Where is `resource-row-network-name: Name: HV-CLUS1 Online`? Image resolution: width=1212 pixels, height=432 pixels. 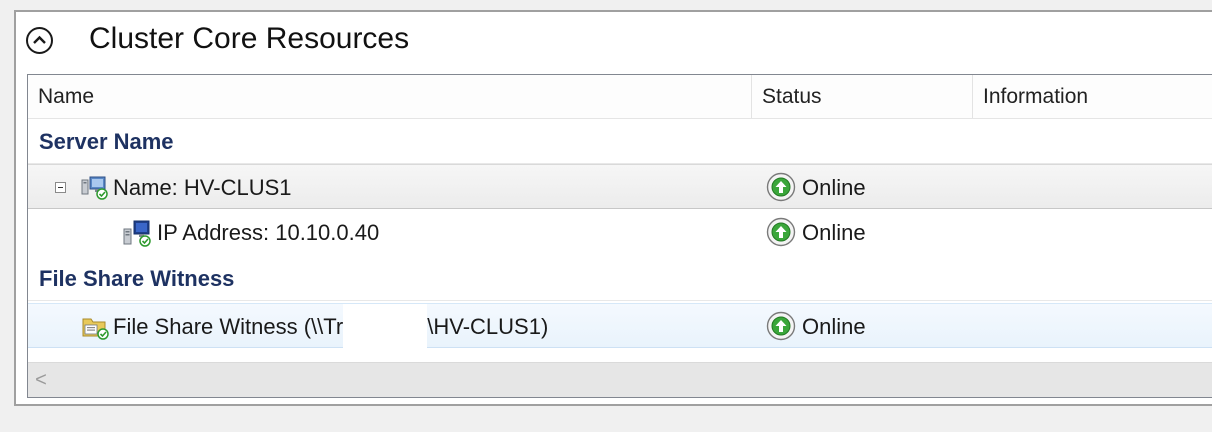
resource-row-network-name: Name: HV-CLUS1 Online is located at coordinates (620, 186).